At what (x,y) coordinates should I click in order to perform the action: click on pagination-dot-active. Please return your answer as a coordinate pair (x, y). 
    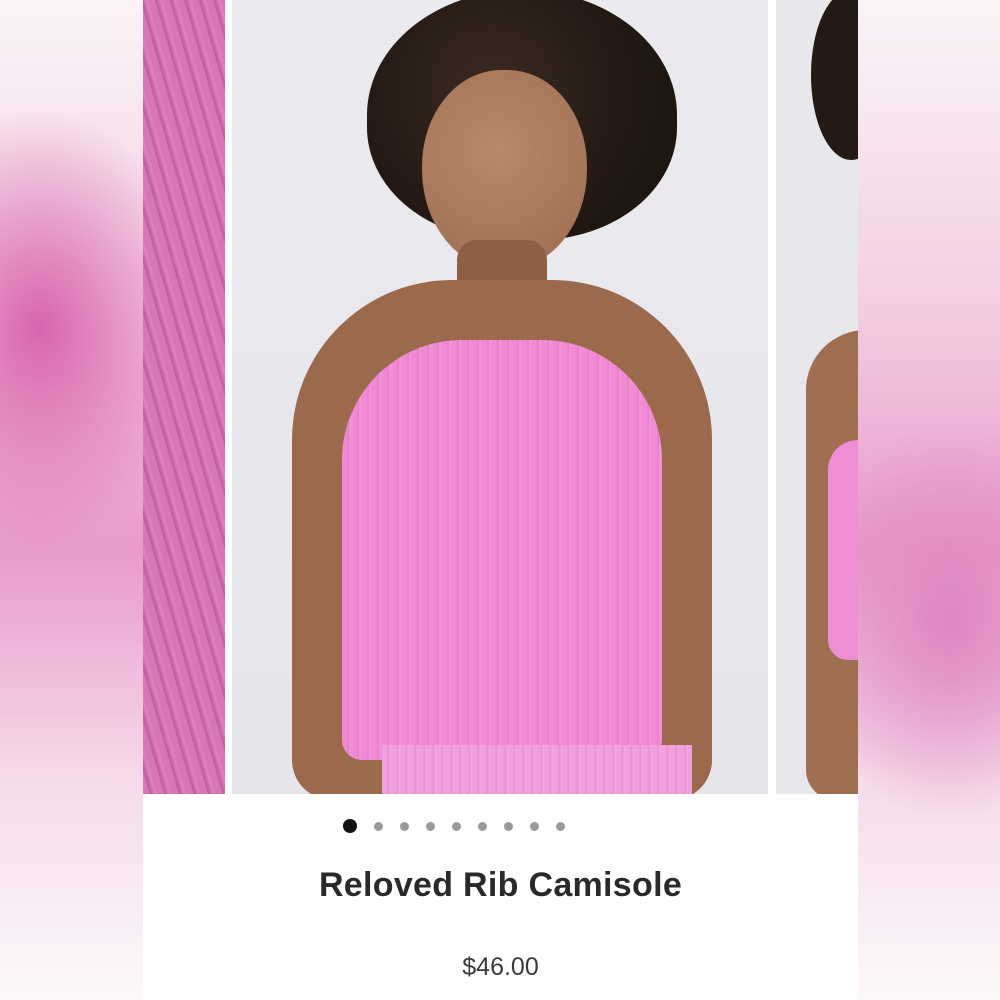
    Looking at the image, I should click on (349, 826).